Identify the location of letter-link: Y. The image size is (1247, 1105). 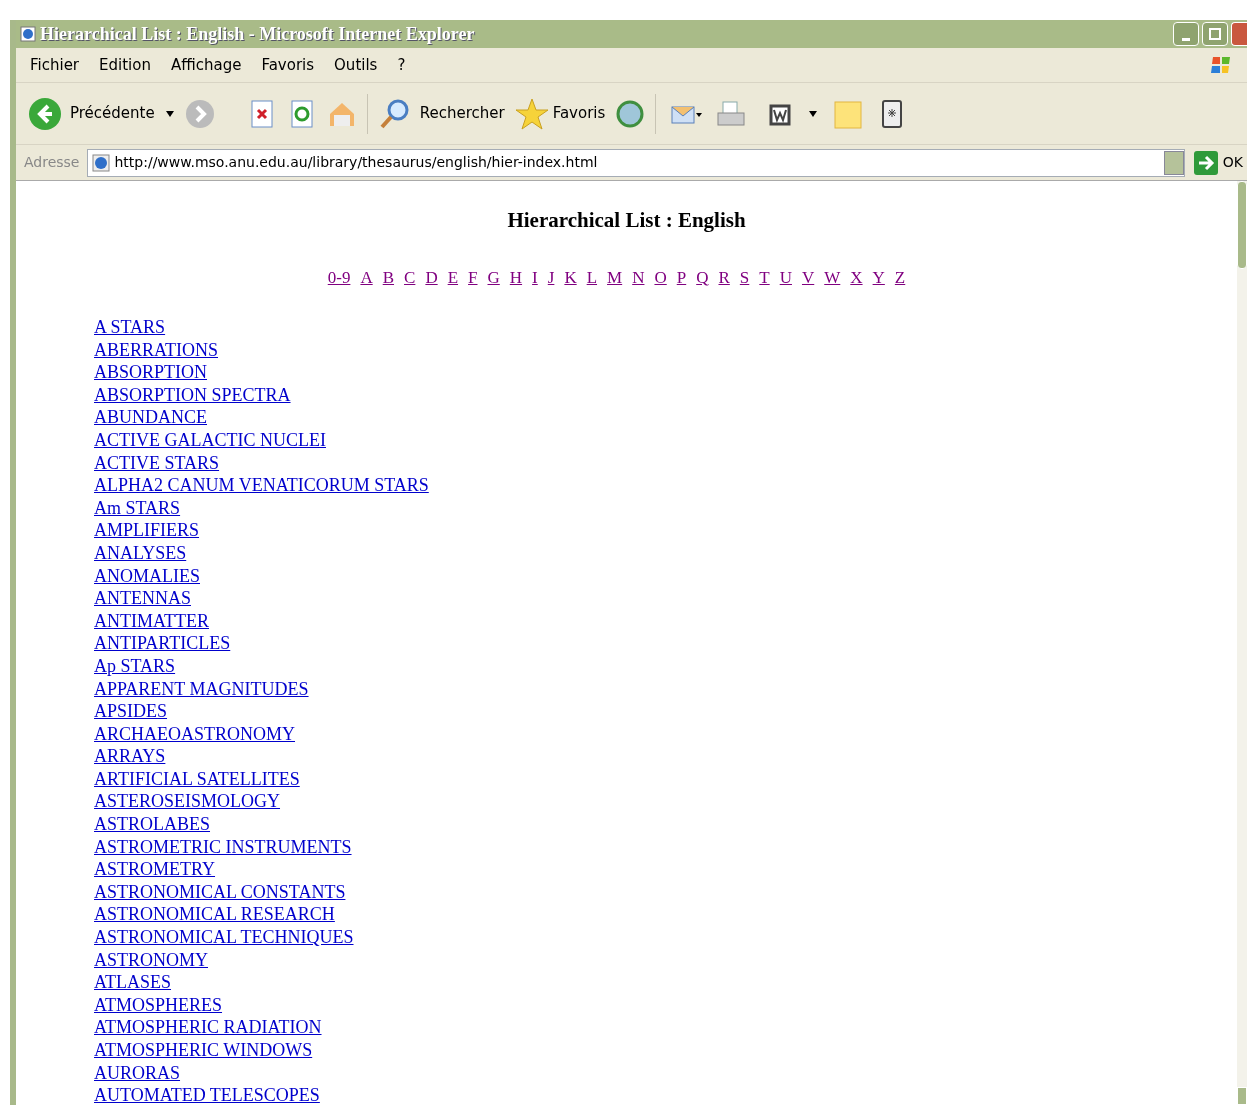
(878, 277).